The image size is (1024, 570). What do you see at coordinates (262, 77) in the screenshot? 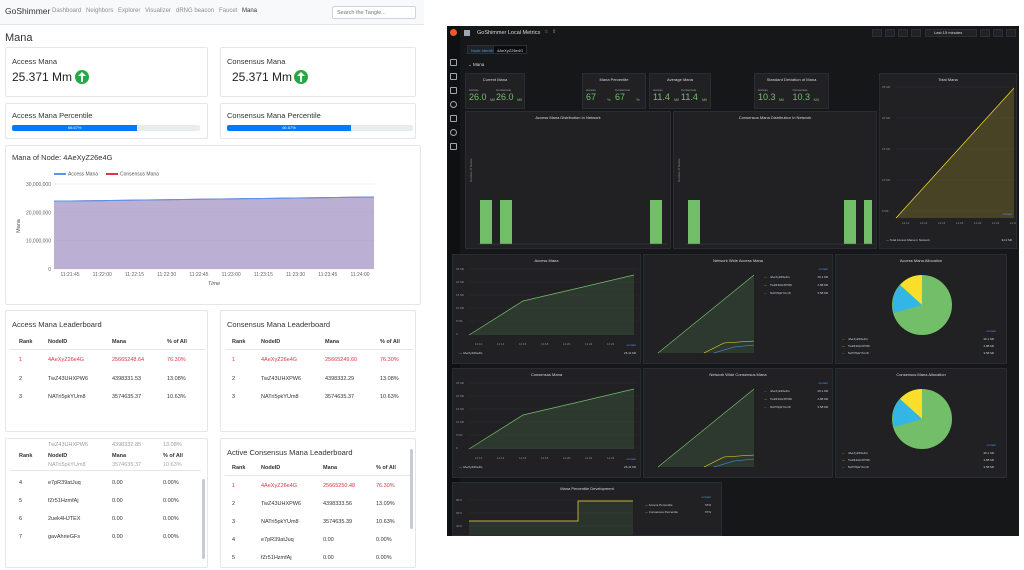
I see `consensus-mana-value: 25.371 Mm` at bounding box center [262, 77].